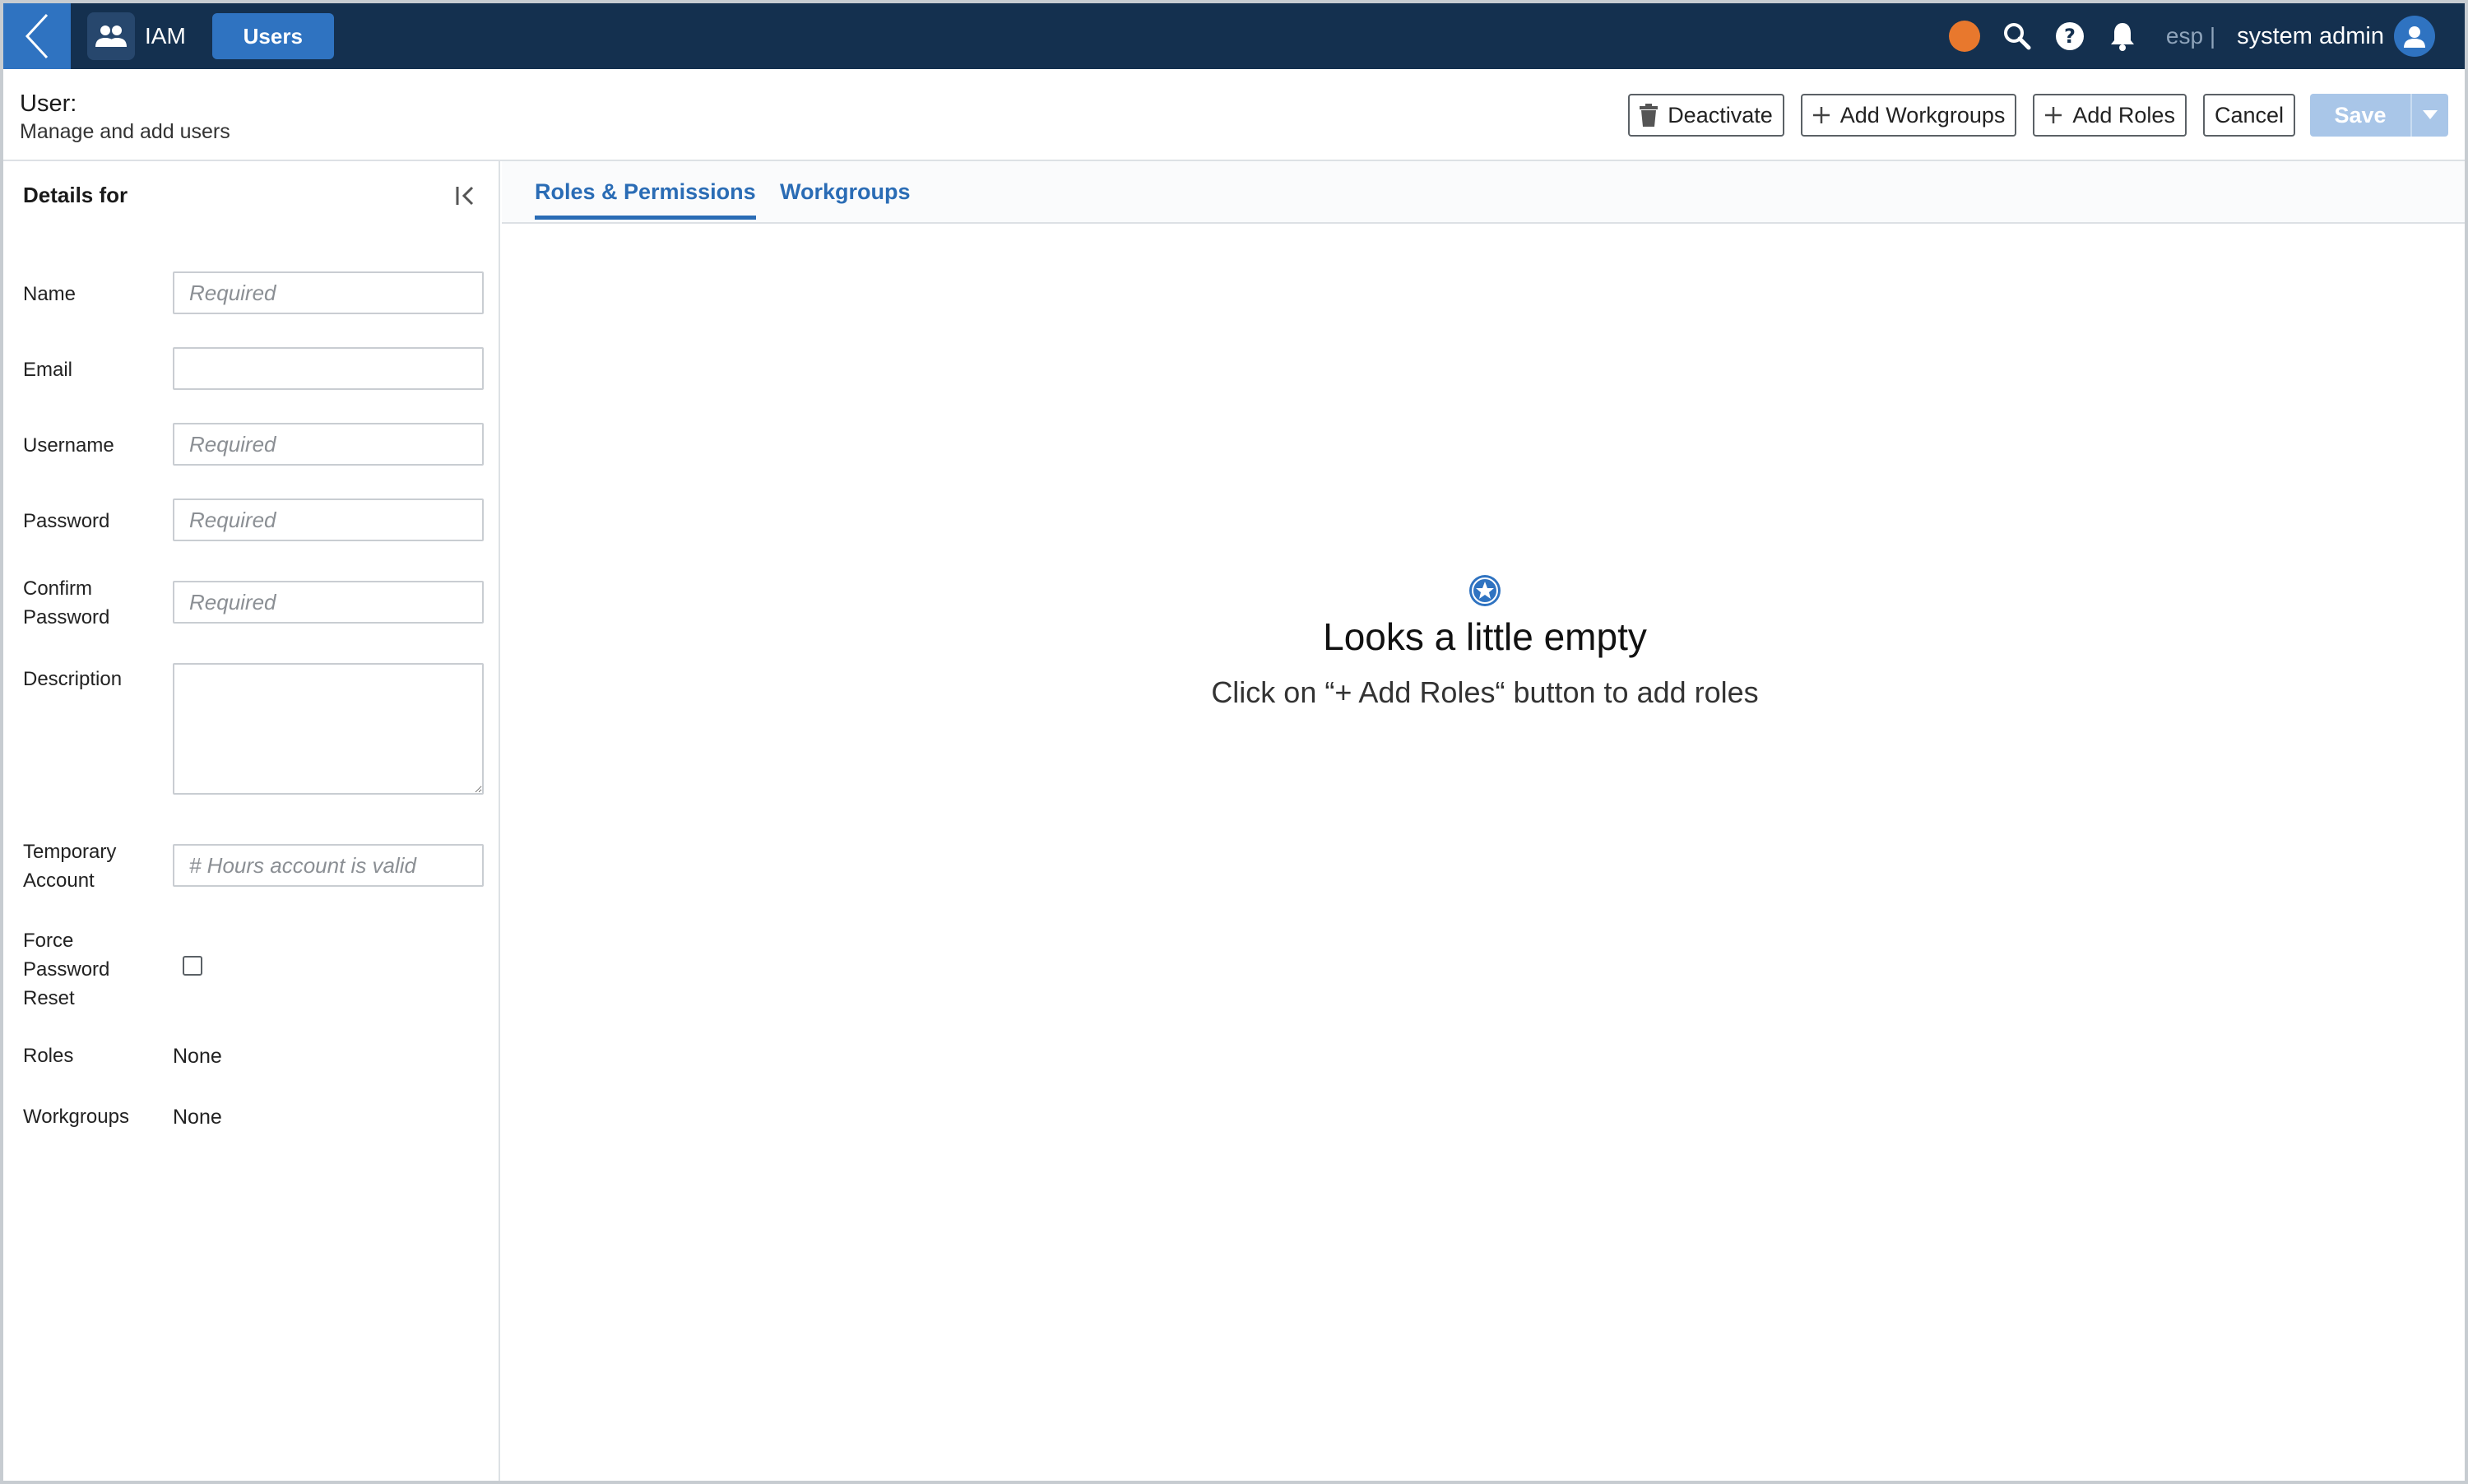 The image size is (2468, 1484). Describe the element at coordinates (1721, 115) in the screenshot. I see `deactivate-label: Deactivate` at that location.